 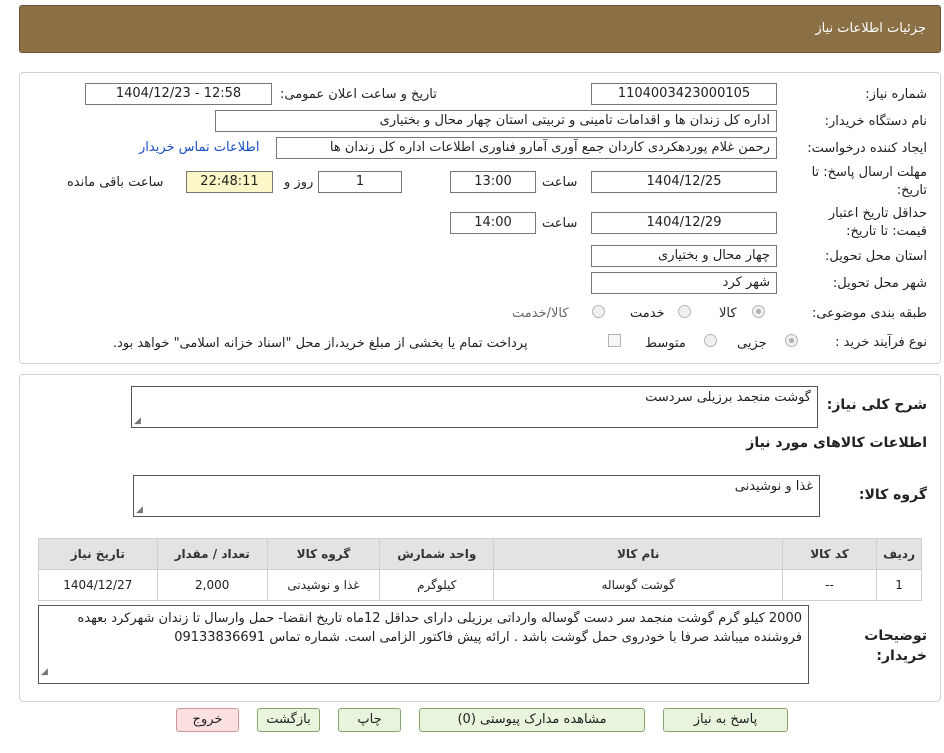 I want to click on process-option-medium: متوسط, so click(x=665, y=343).